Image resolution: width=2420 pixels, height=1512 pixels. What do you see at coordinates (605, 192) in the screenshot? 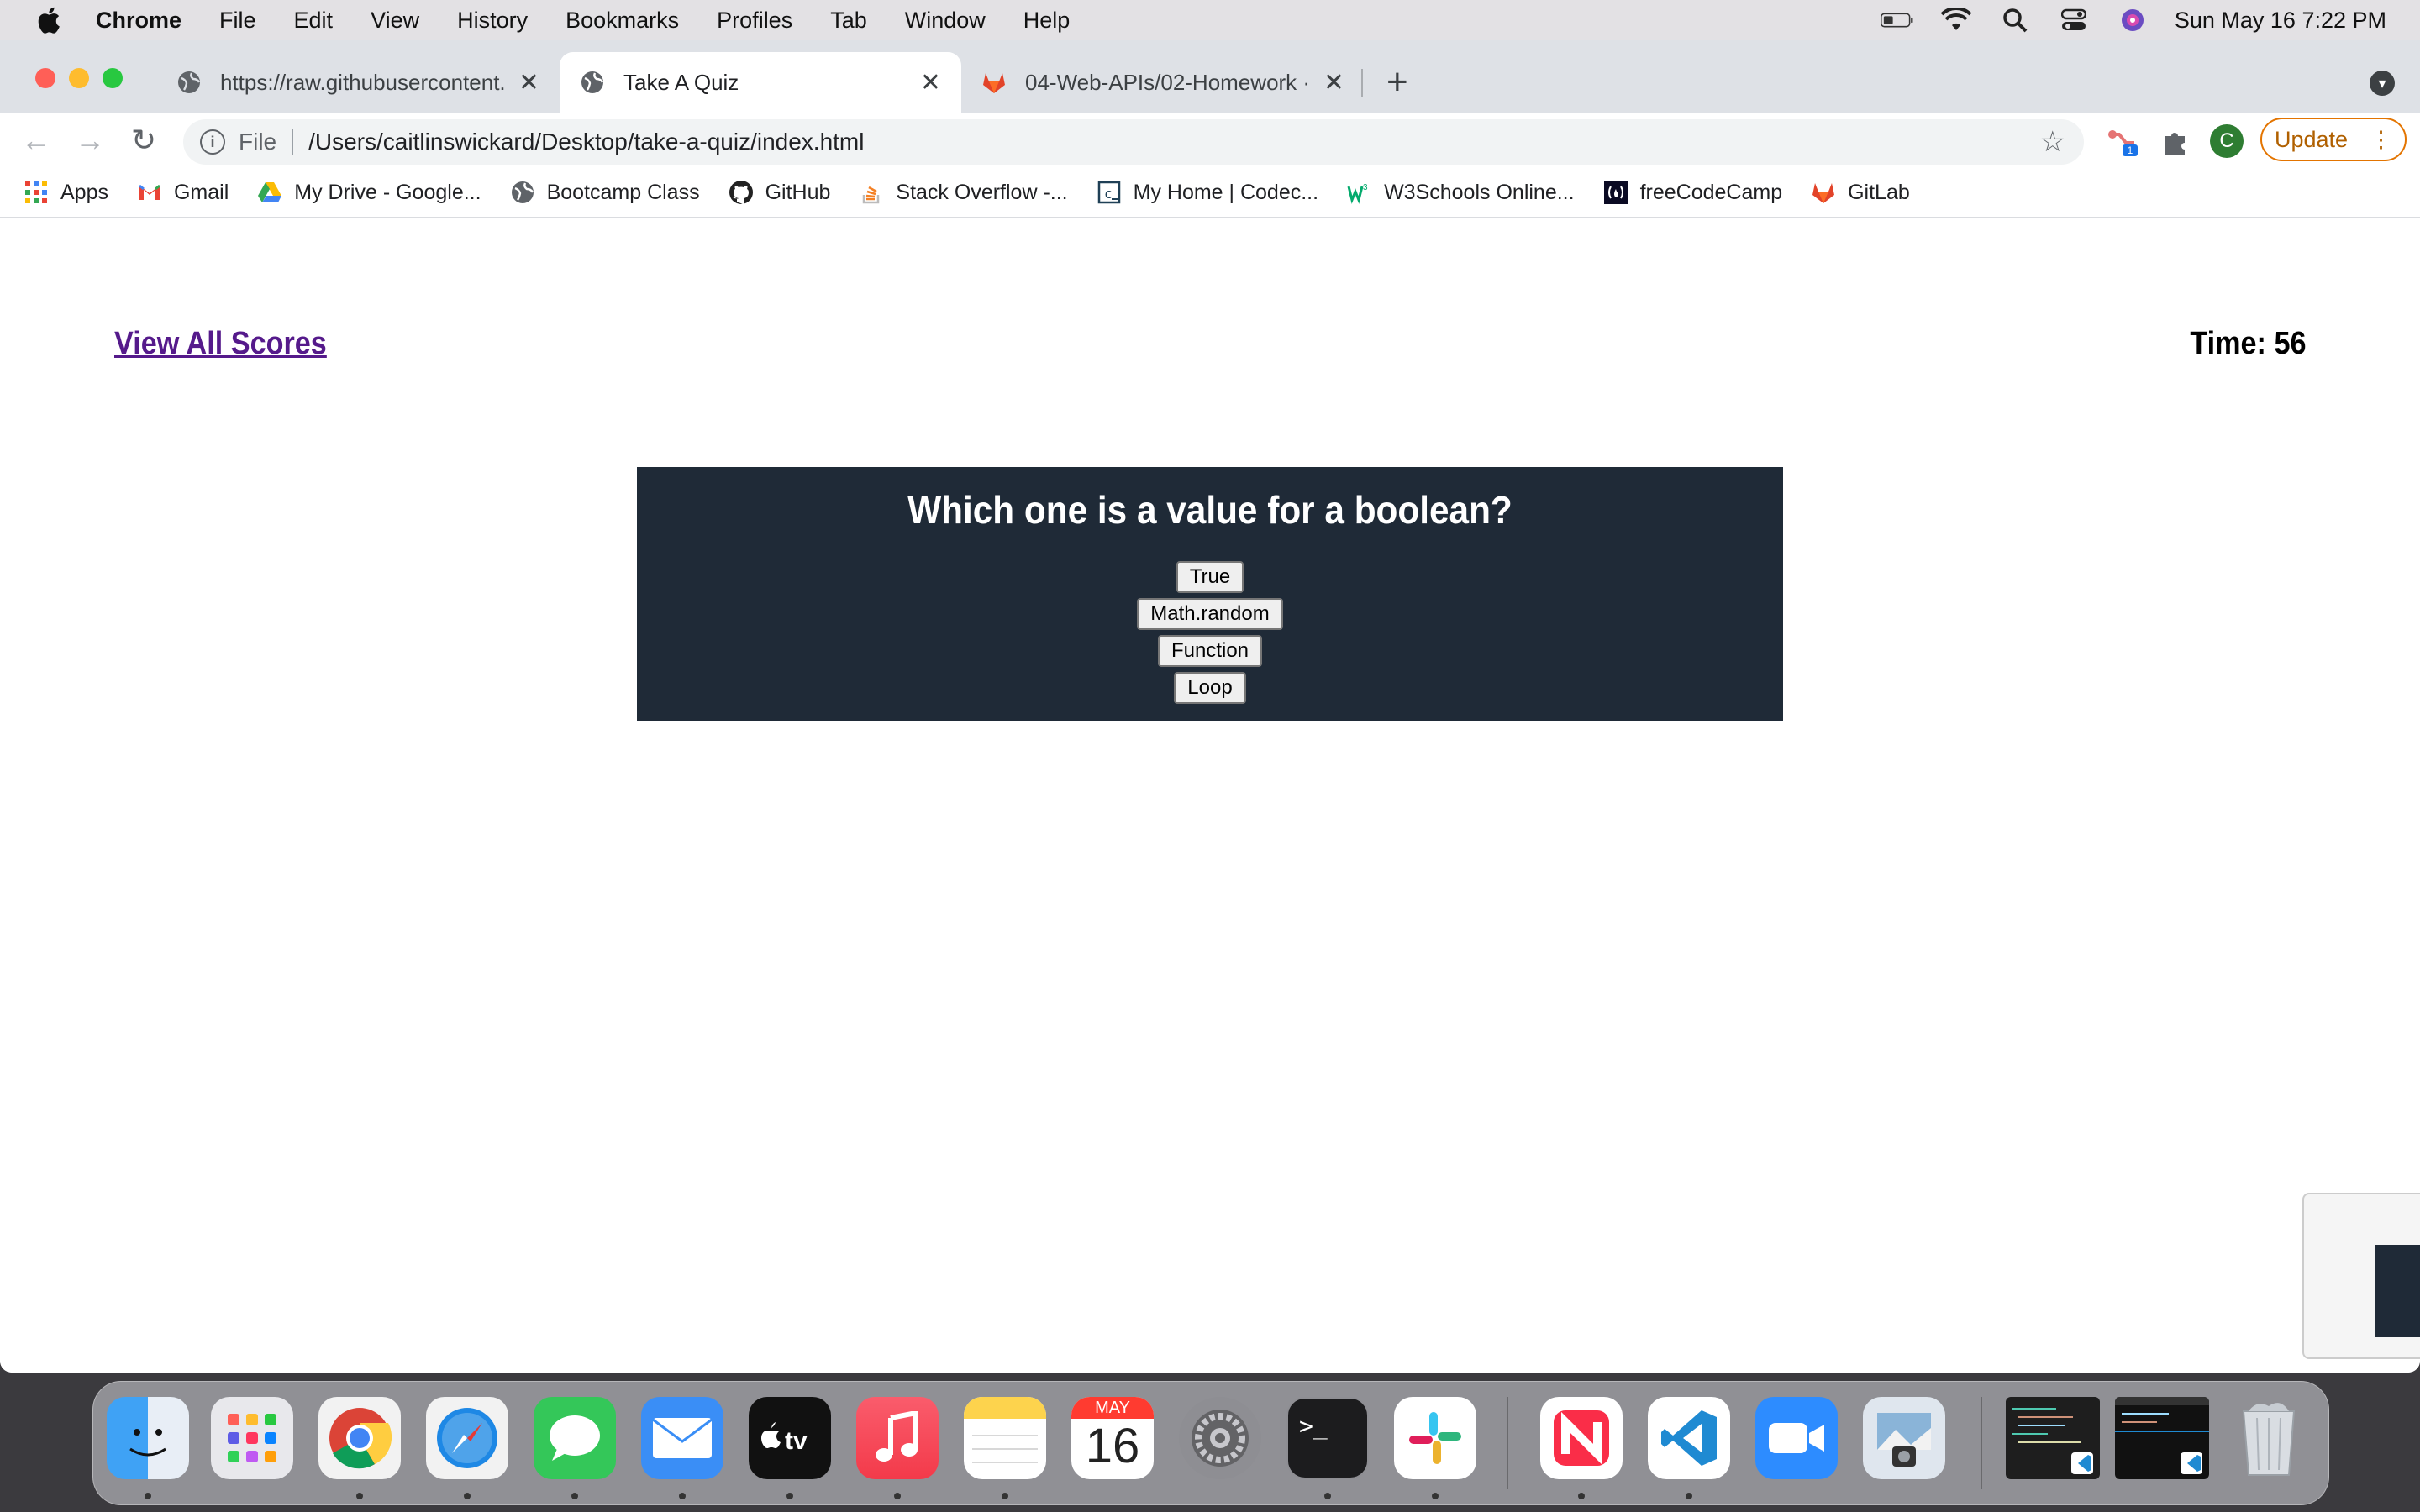
I see `bookmark-bootcamp-class: Bootcamp Class` at bounding box center [605, 192].